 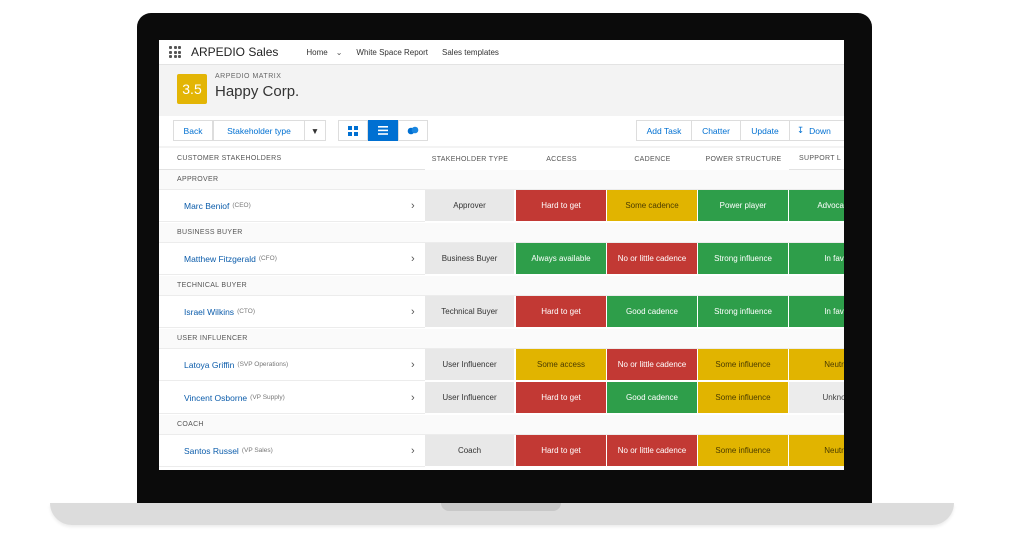 I want to click on stakeholder-name: Israel Wilkins, so click(x=209, y=312).